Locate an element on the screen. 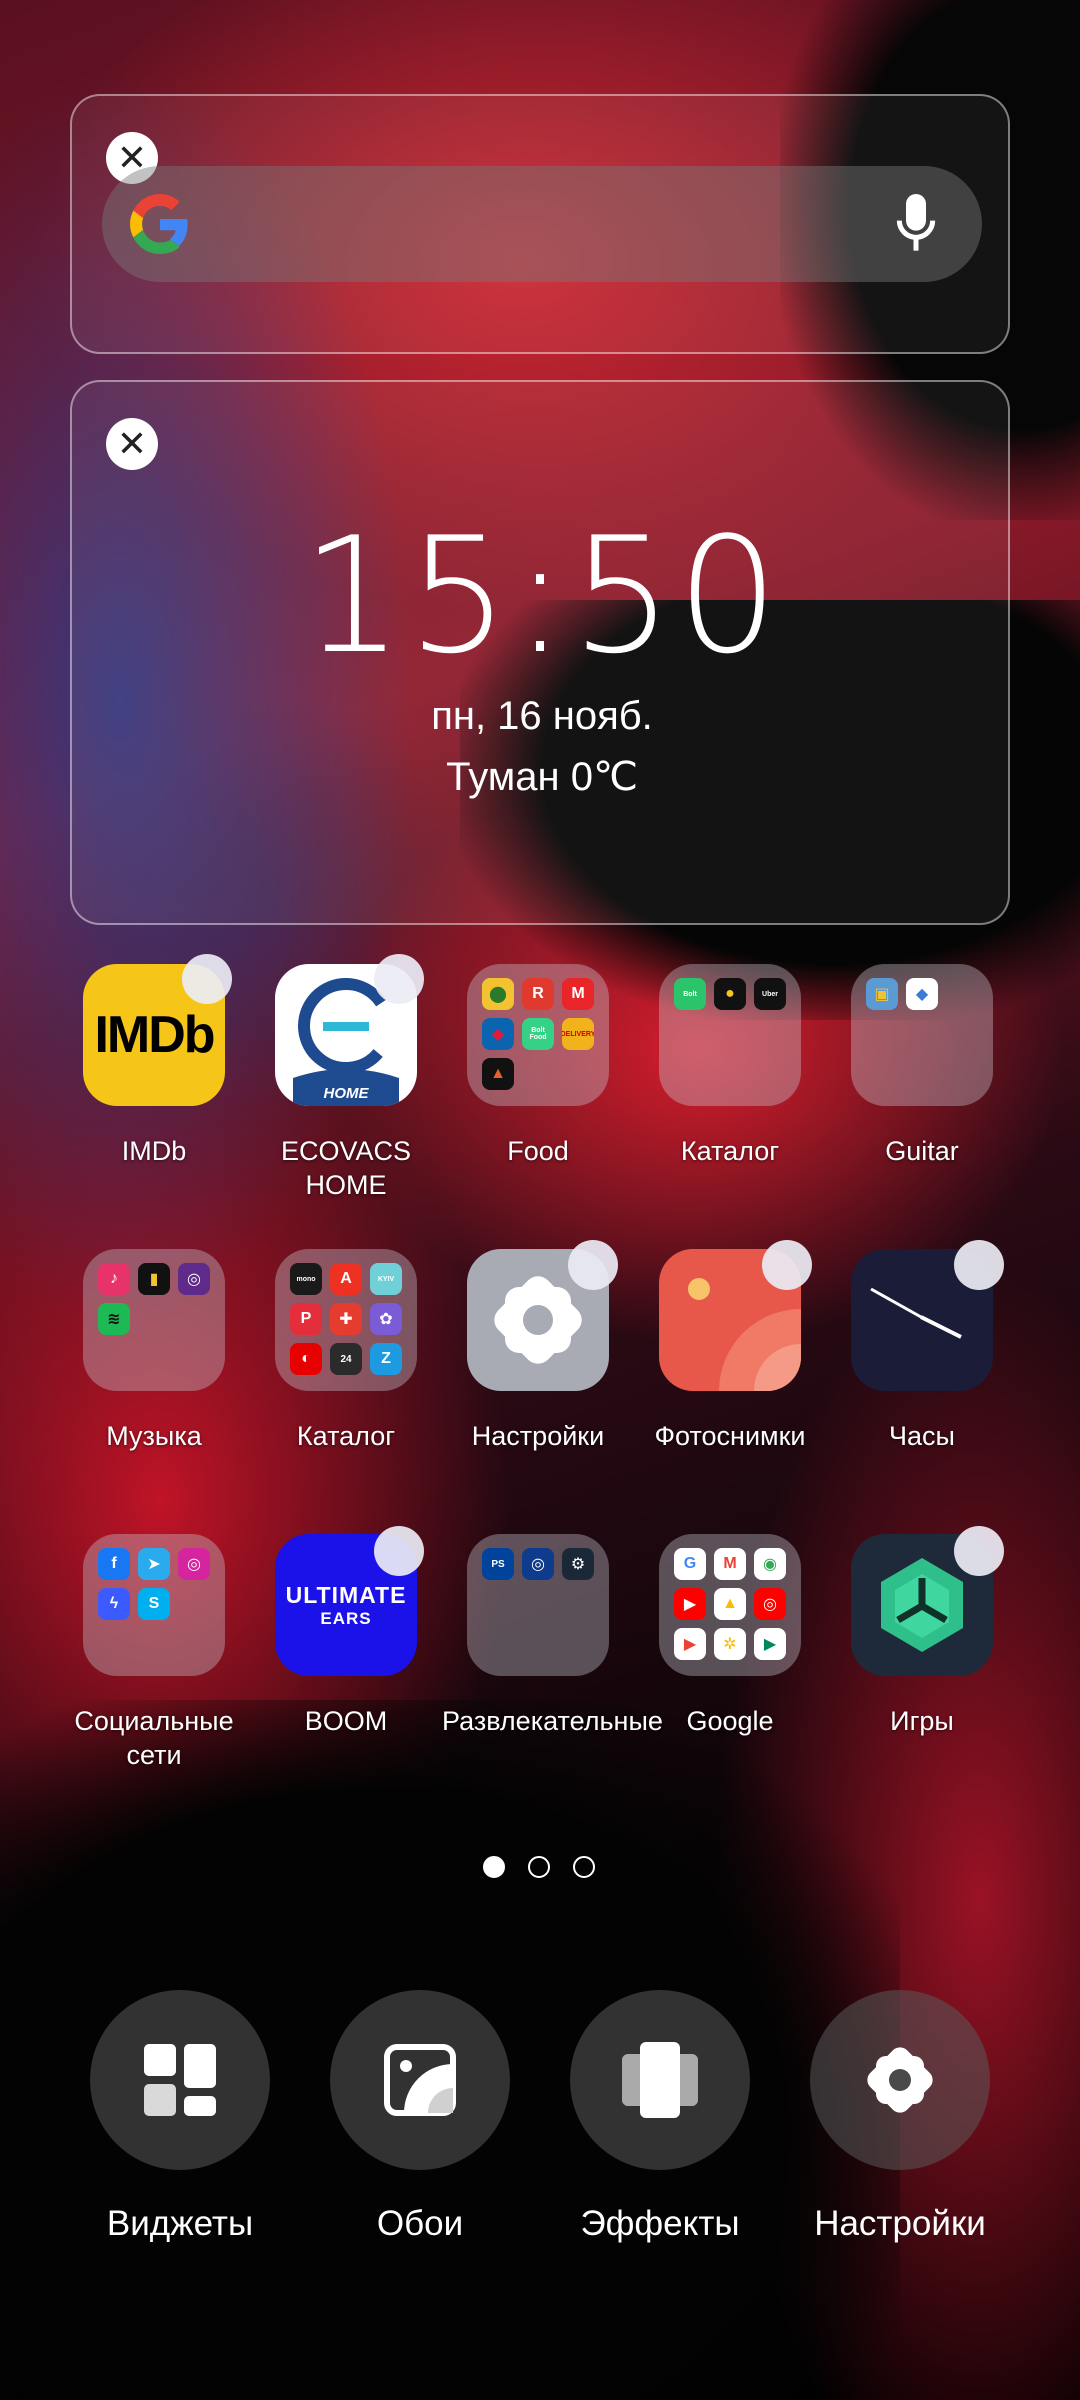 Image resolution: width=1080 pixels, height=2400 pixels. catalog2-mini-app-icon: ◐ is located at coordinates (306, 1359).